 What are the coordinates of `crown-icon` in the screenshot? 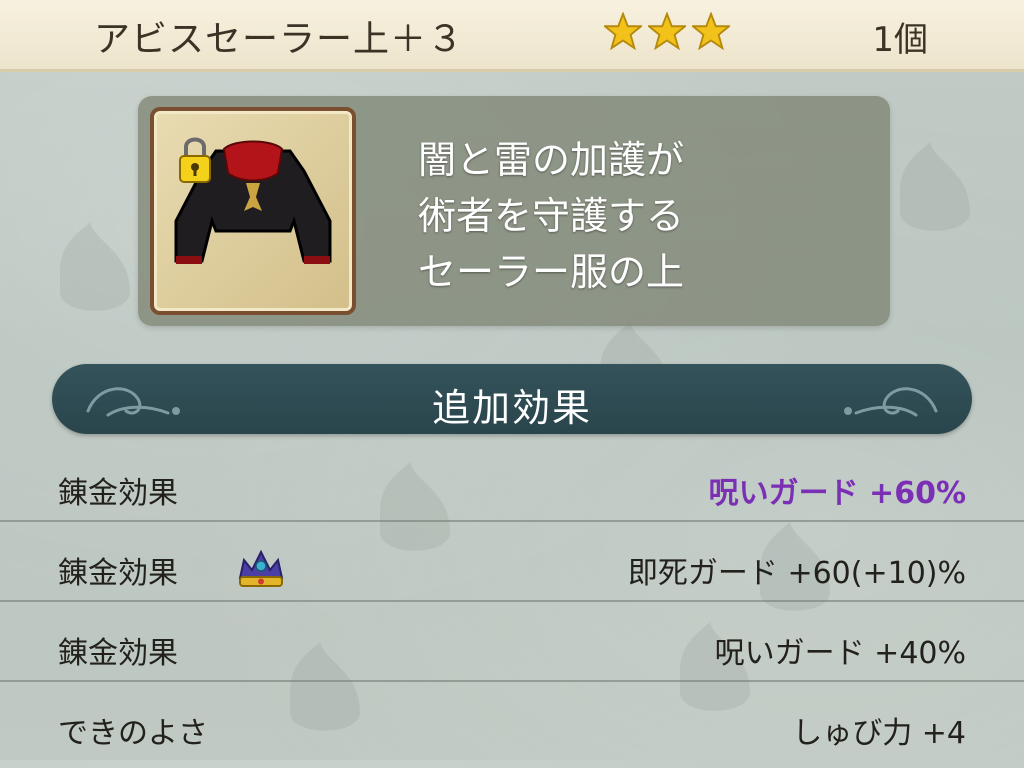 It's located at (261, 568).